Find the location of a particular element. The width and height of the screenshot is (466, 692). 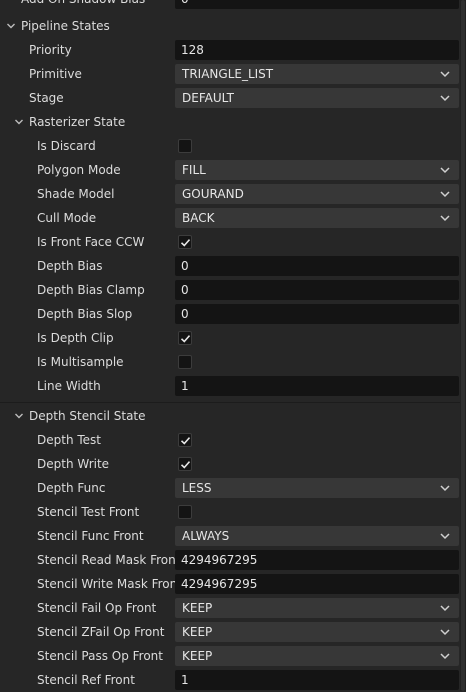

is-discard-checkbox is located at coordinates (185, 146).